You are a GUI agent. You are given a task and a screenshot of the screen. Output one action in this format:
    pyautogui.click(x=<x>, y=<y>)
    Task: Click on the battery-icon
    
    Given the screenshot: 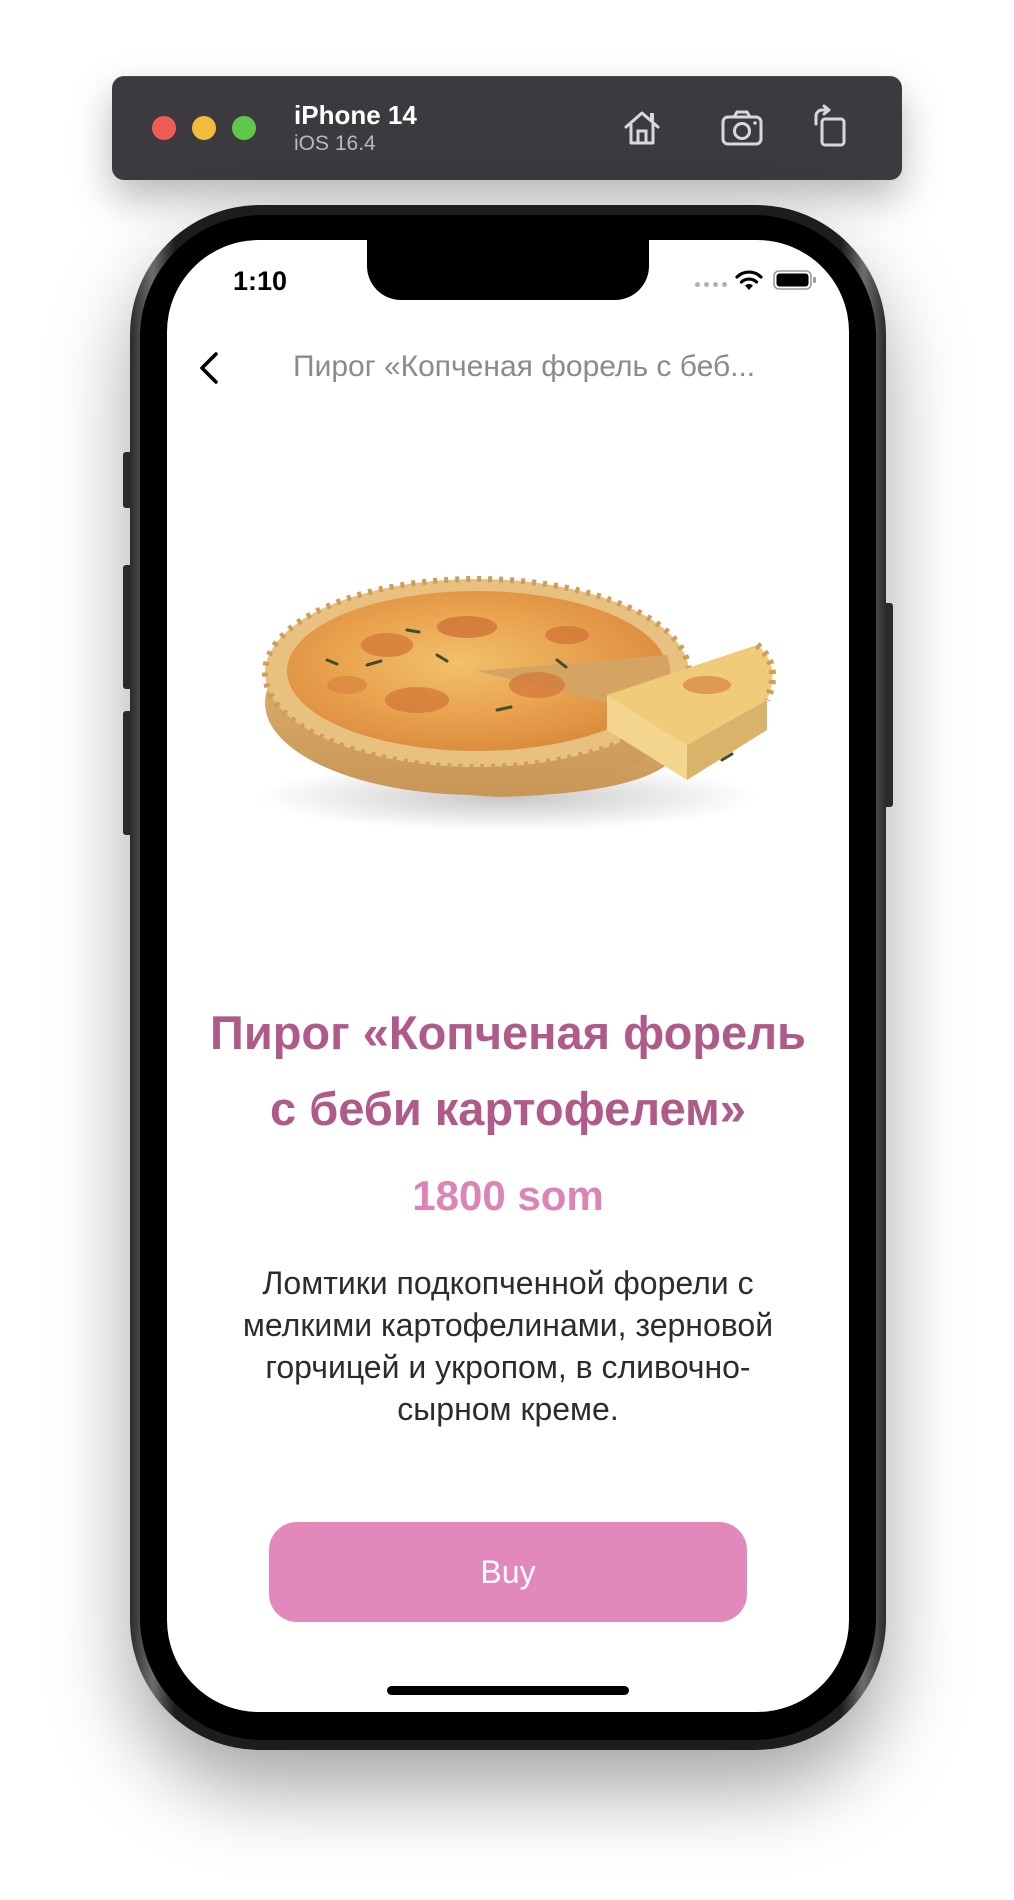 What is the action you would take?
    pyautogui.click(x=794, y=280)
    